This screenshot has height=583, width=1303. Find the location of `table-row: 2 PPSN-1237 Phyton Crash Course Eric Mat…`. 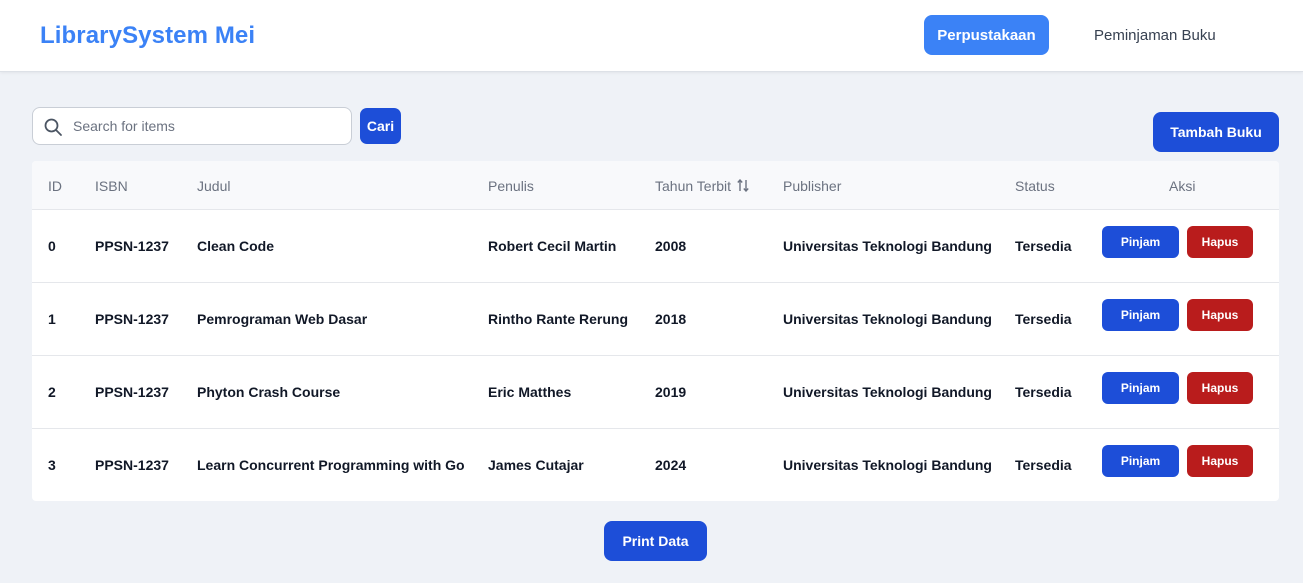

table-row: 2 PPSN-1237 Phyton Crash Course Eric Mat… is located at coordinates (655, 392).